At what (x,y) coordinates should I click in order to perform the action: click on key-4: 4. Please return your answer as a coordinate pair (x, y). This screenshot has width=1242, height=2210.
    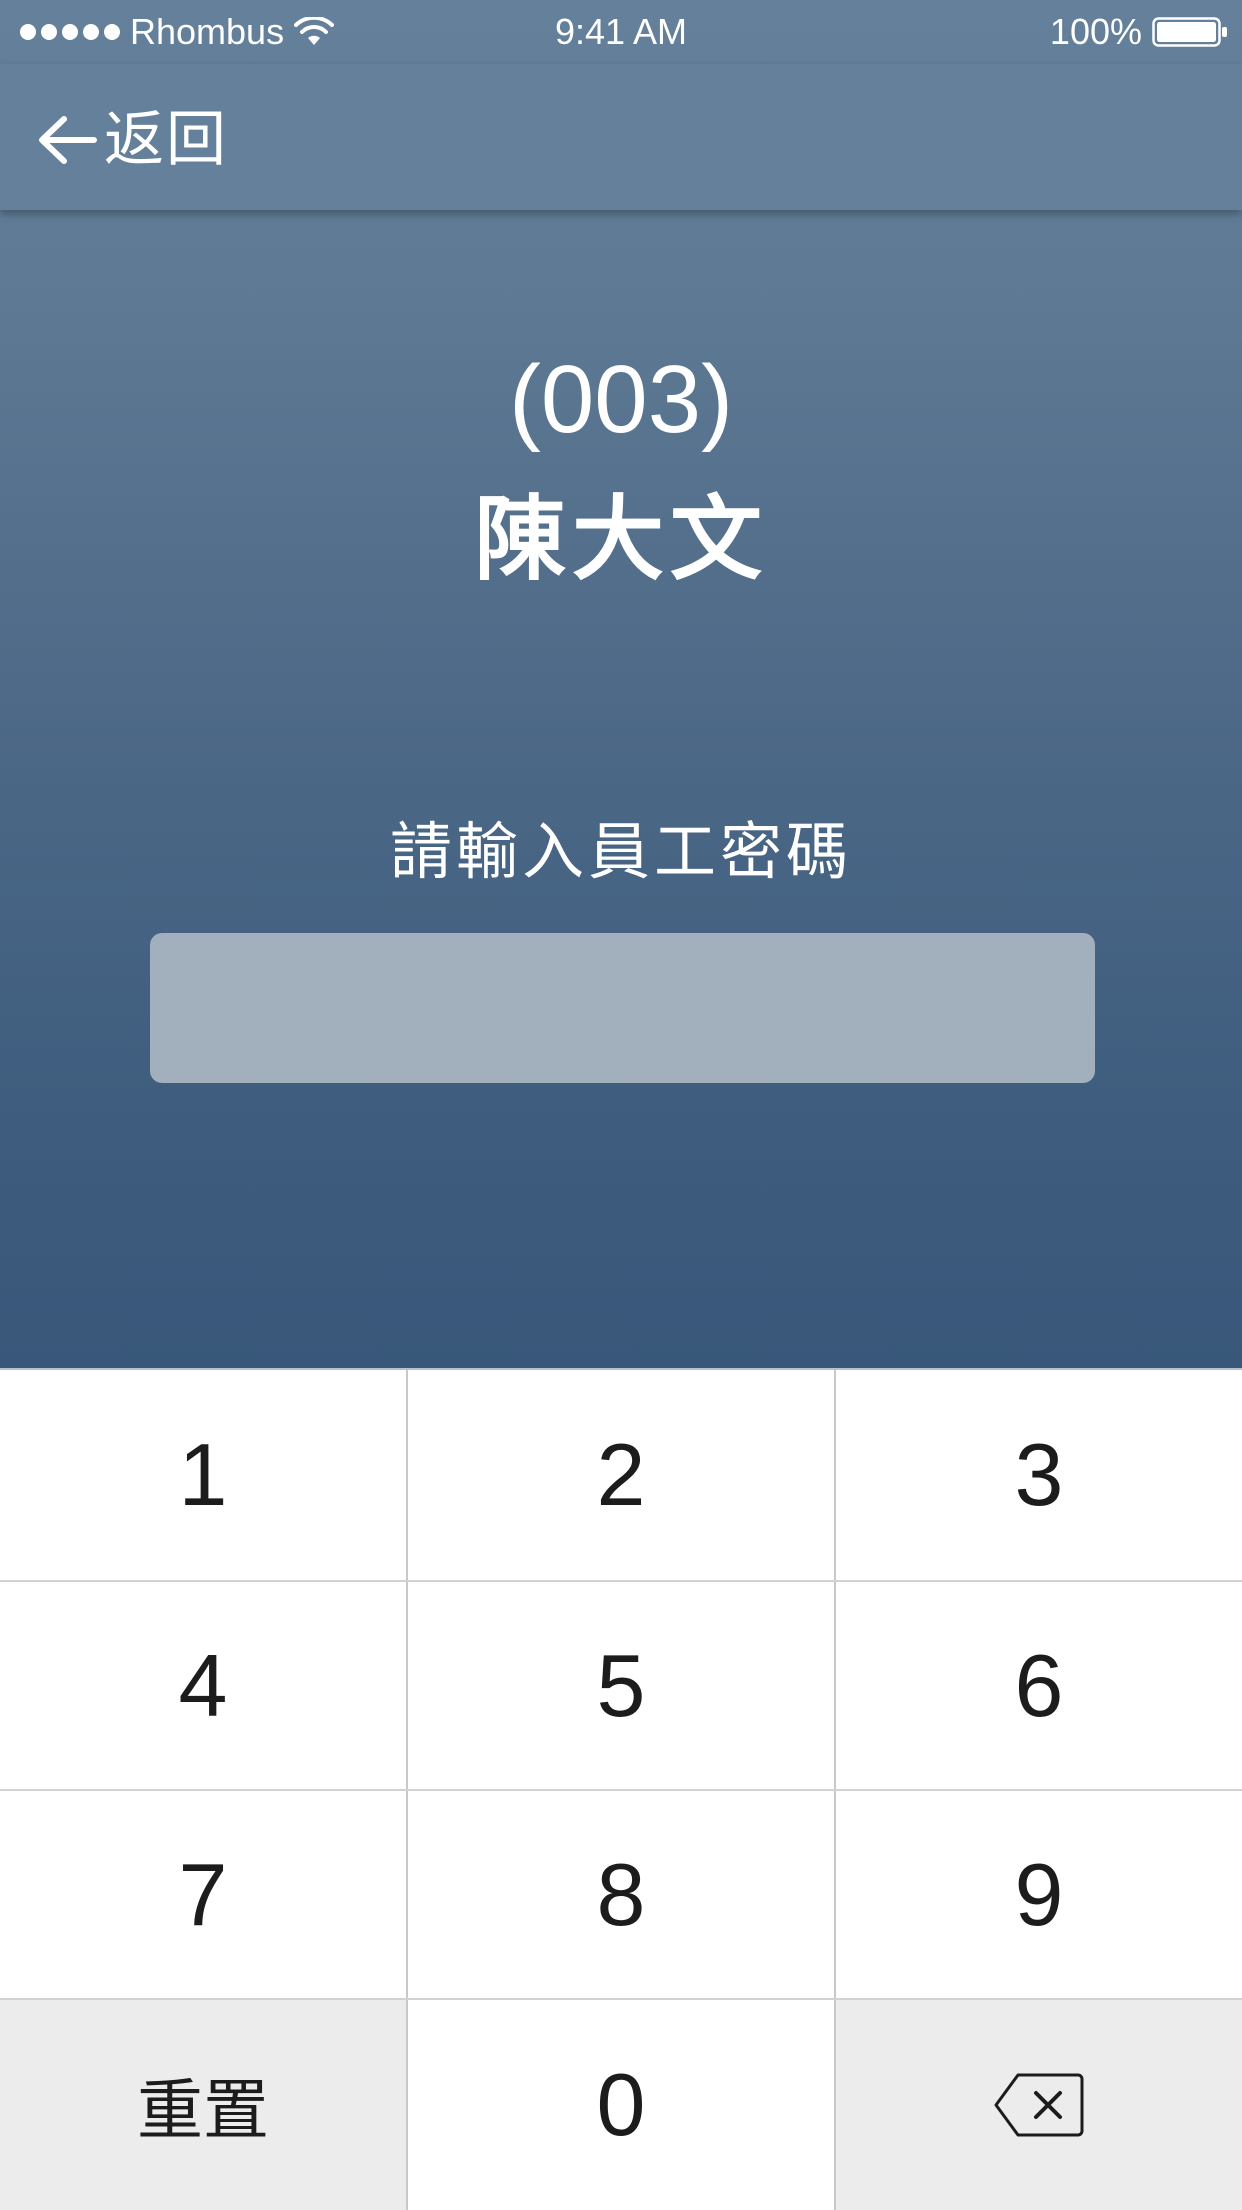
    Looking at the image, I should click on (203, 1685).